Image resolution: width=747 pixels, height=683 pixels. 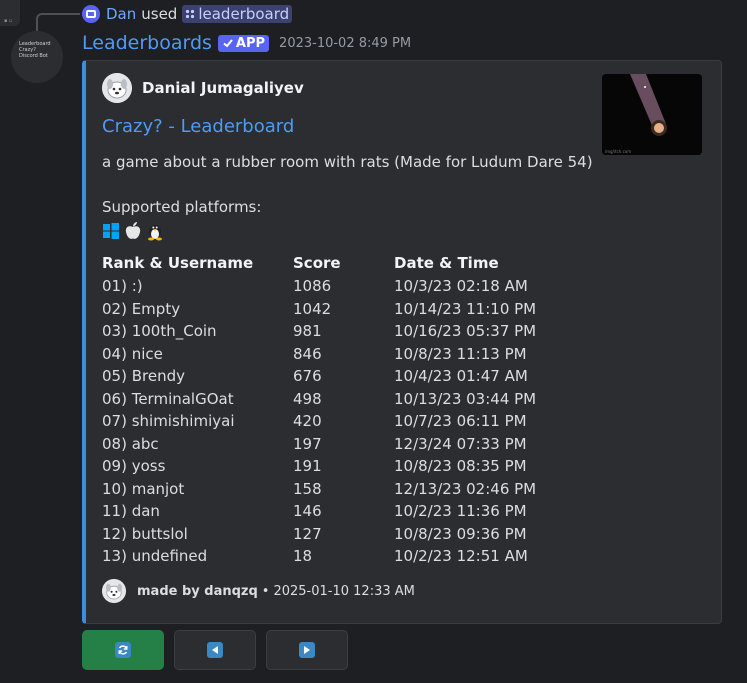 What do you see at coordinates (143, 488) in the screenshot?
I see `row-rank-username: 10) manjot` at bounding box center [143, 488].